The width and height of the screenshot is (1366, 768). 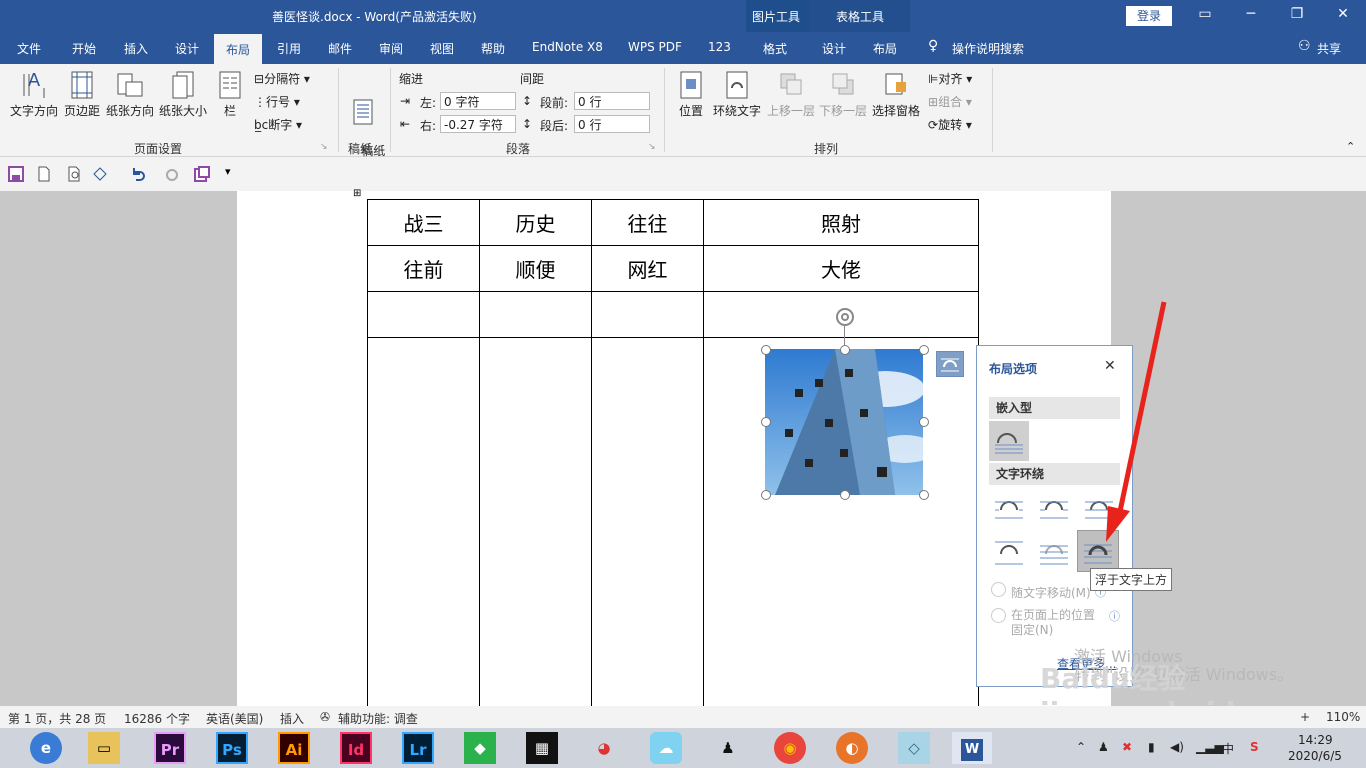 I want to click on chrome-app-icon: ◉, so click(x=790, y=748).